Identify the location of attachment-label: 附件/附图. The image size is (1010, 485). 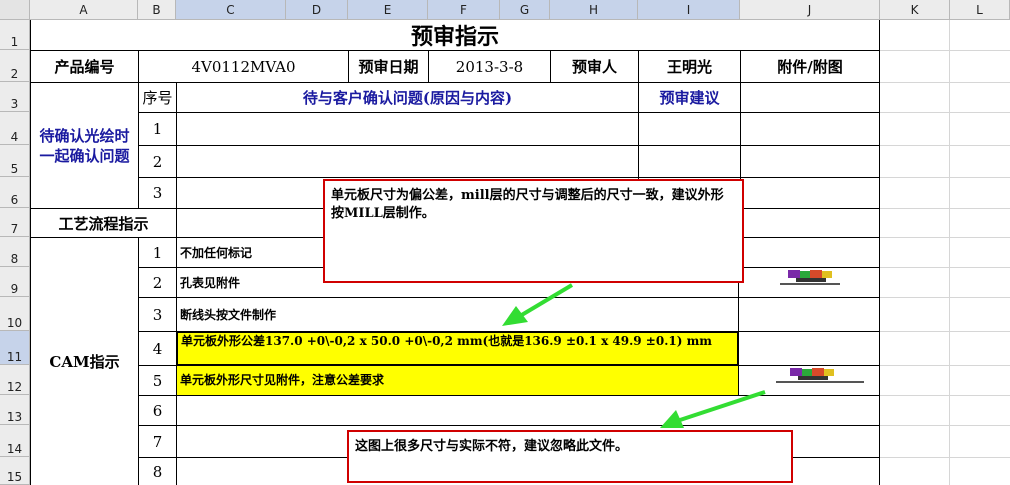
(810, 66).